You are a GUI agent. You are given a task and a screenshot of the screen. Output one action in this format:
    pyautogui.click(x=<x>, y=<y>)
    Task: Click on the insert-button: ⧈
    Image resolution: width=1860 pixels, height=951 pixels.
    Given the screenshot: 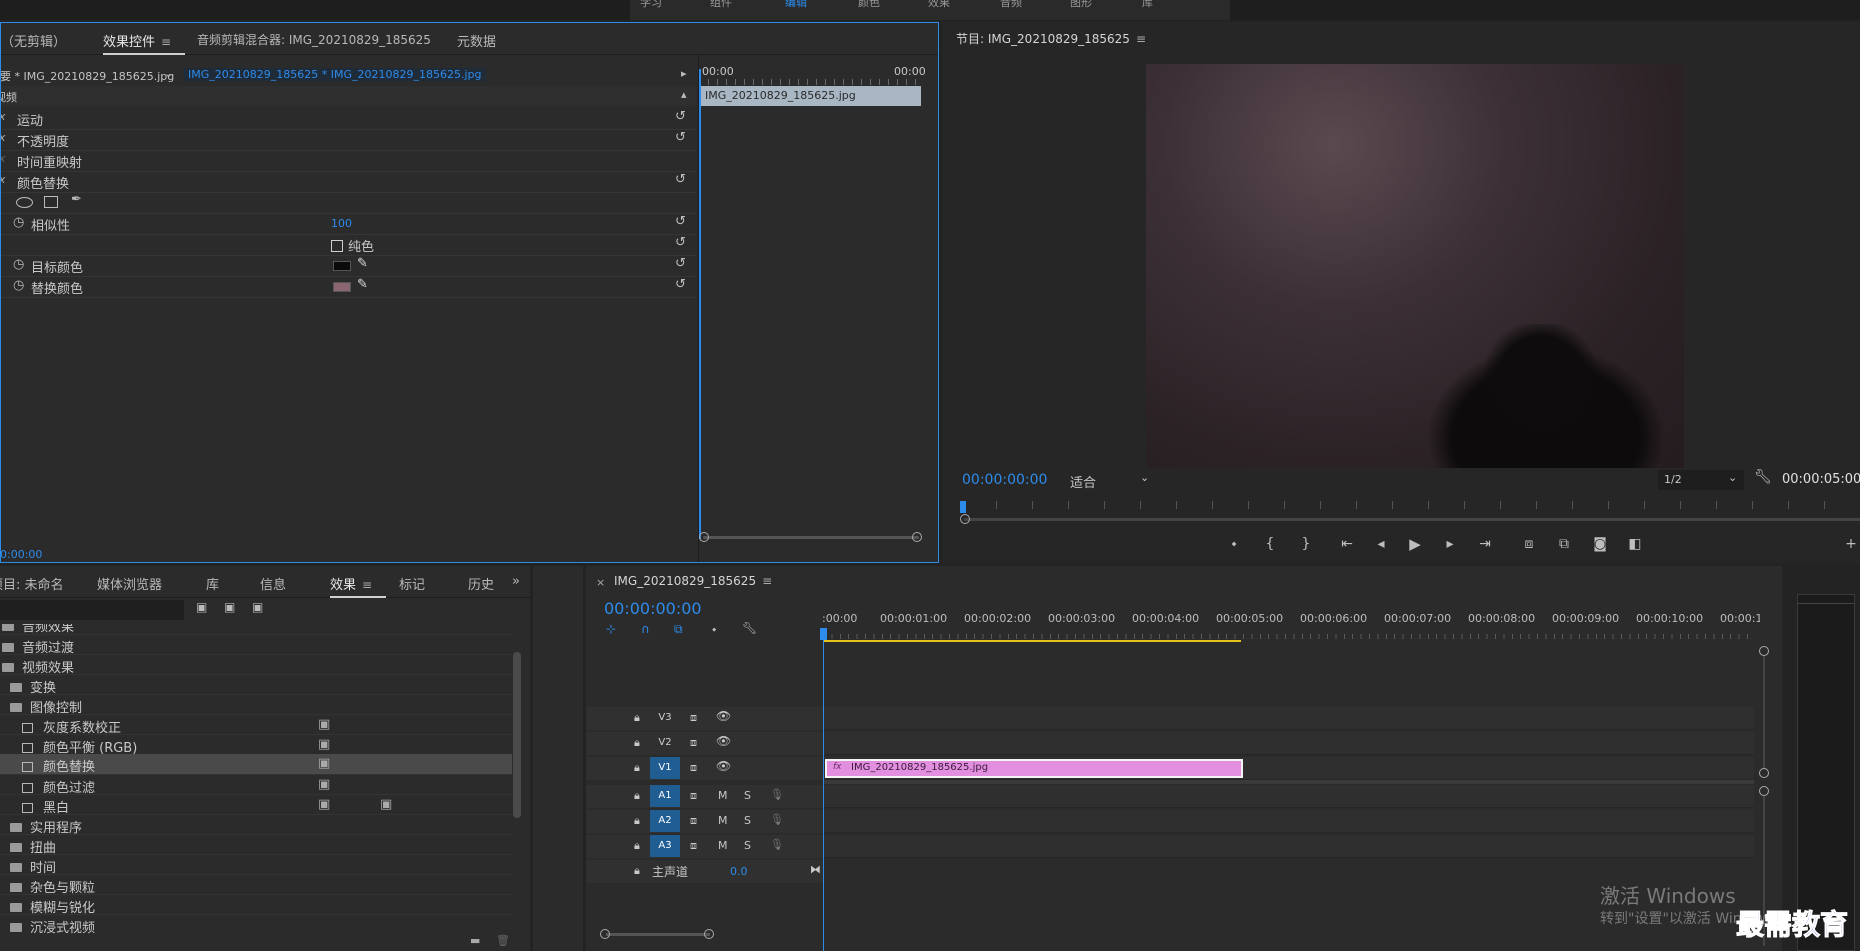 What is the action you would take?
    pyautogui.click(x=1529, y=544)
    